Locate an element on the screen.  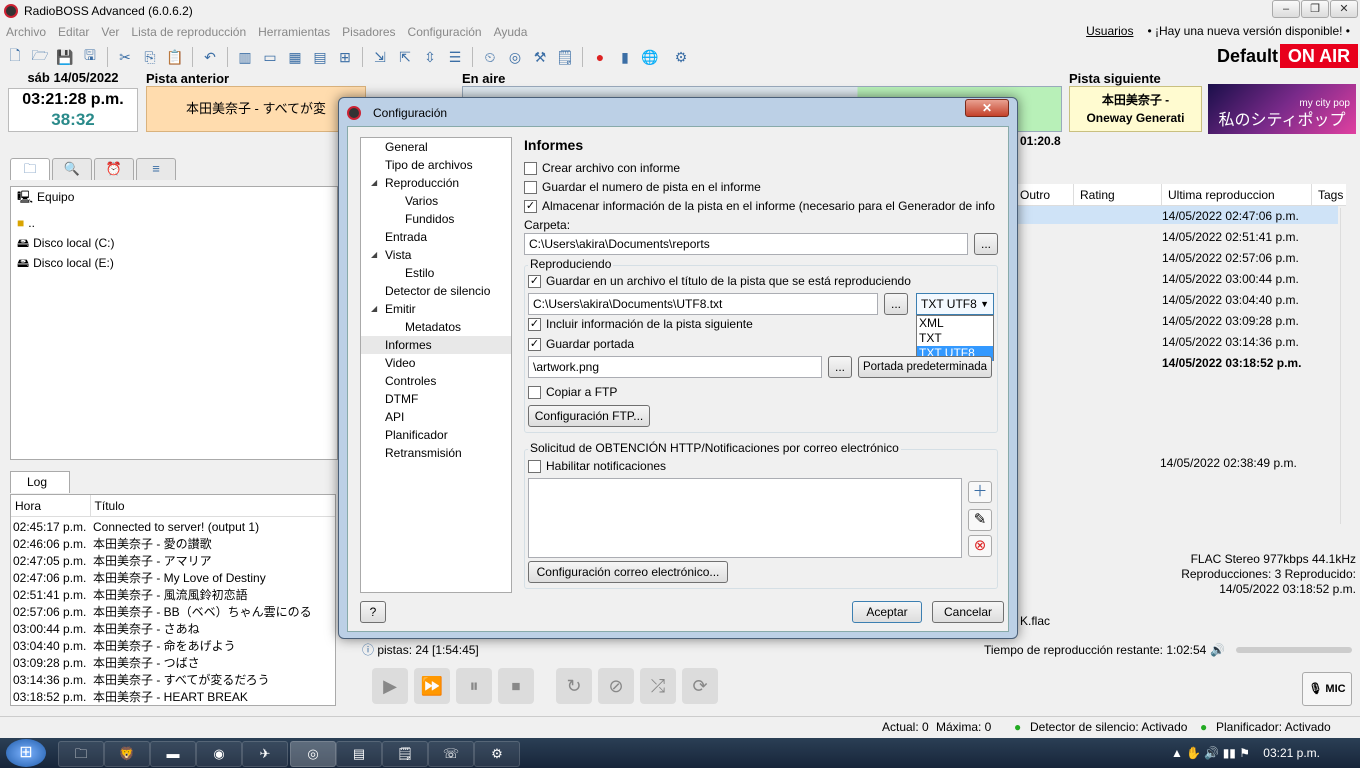
last-played-cell: 14/05/2022 02:51:41 p.m. is located at coordinates (1250, 237).